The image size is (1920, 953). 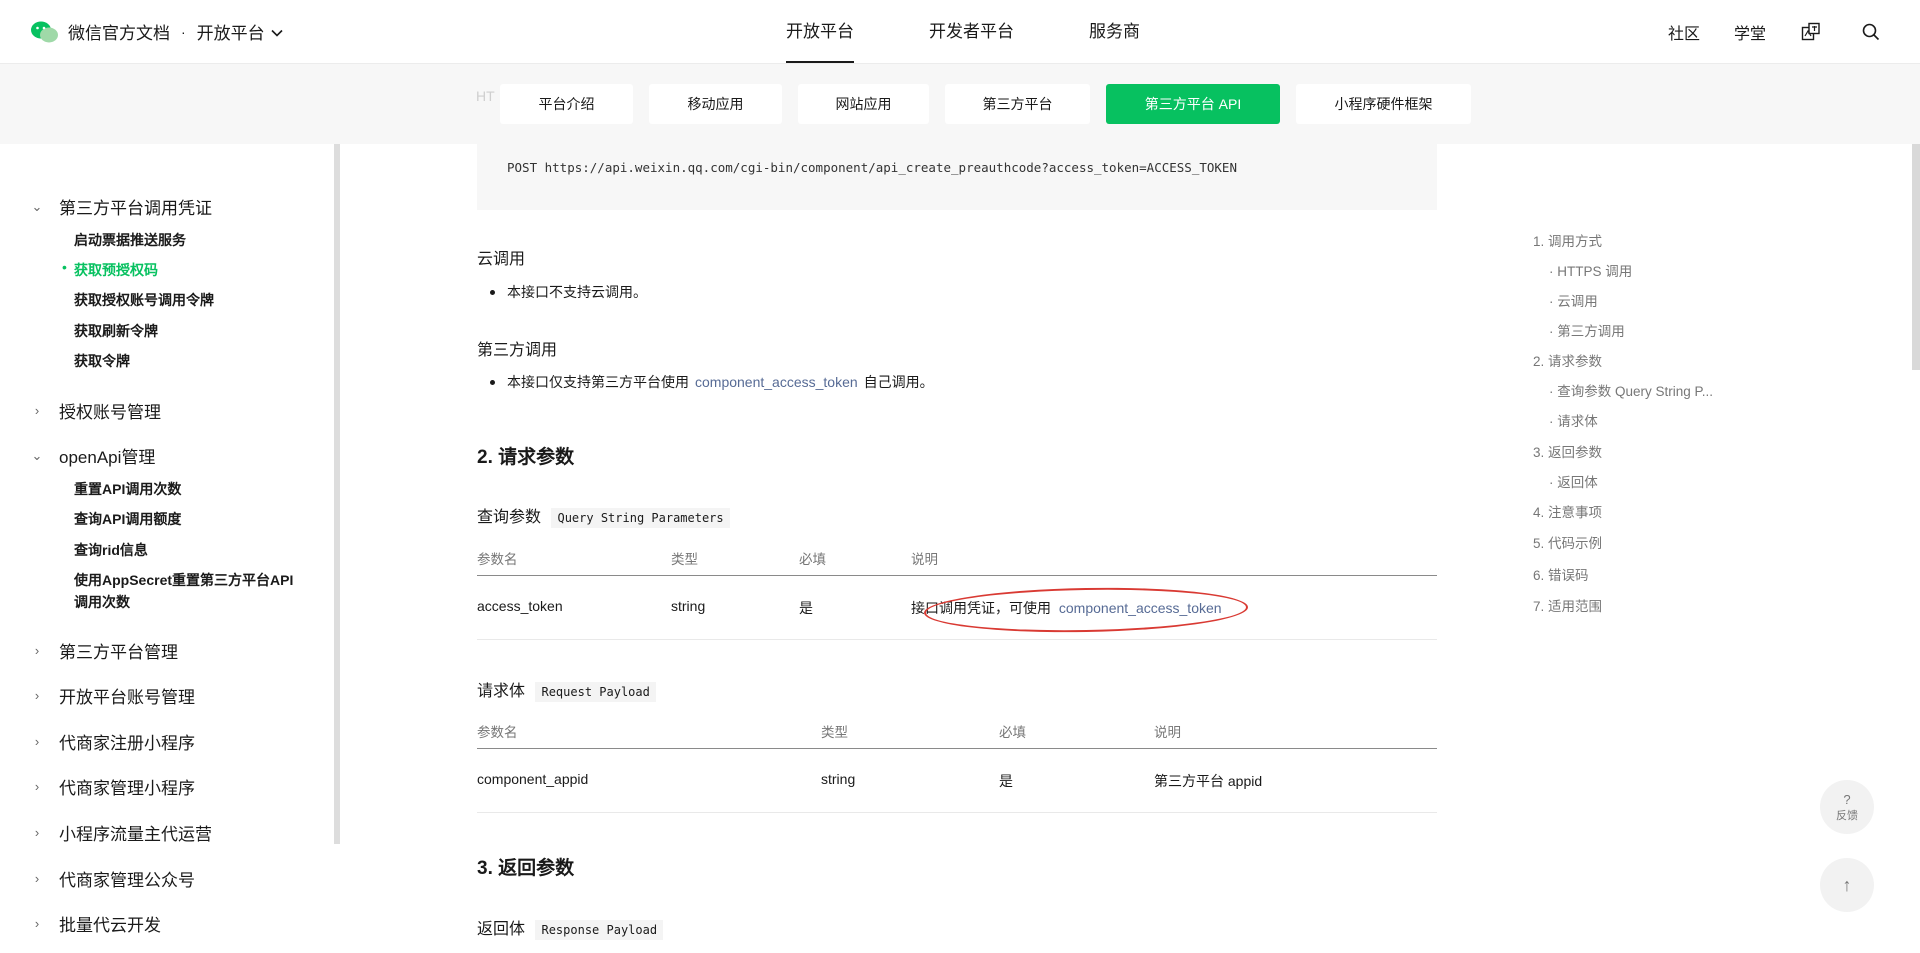 What do you see at coordinates (107, 457) in the screenshot?
I see `sidebar-group-label: openApi管理` at bounding box center [107, 457].